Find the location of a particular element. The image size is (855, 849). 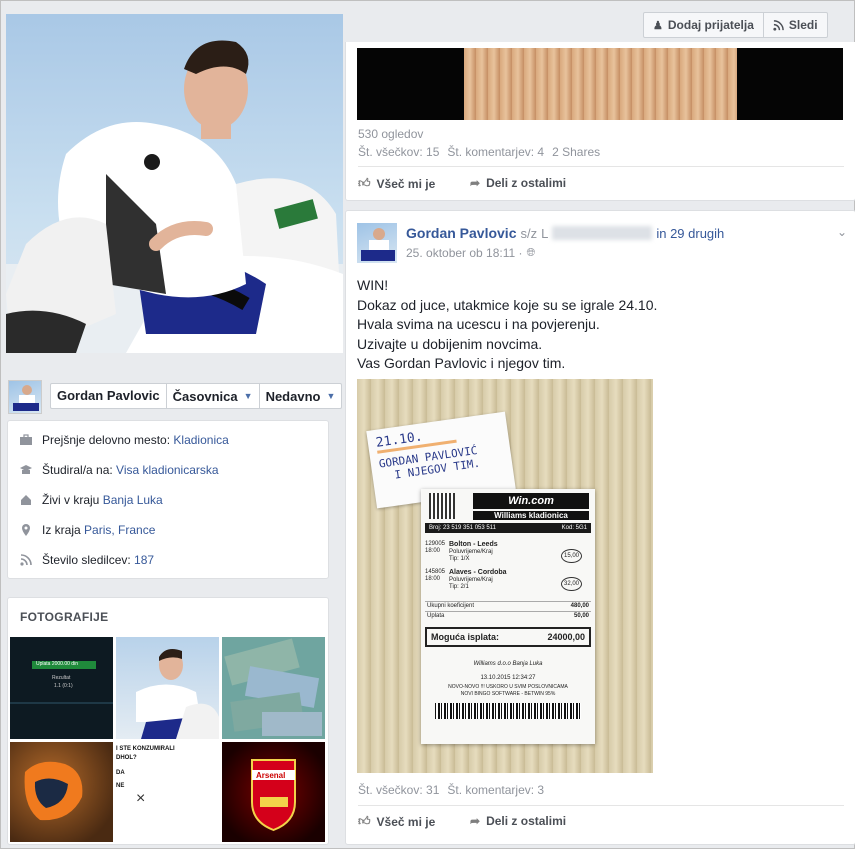

banknotes-illustration is located at coordinates (273, 687).